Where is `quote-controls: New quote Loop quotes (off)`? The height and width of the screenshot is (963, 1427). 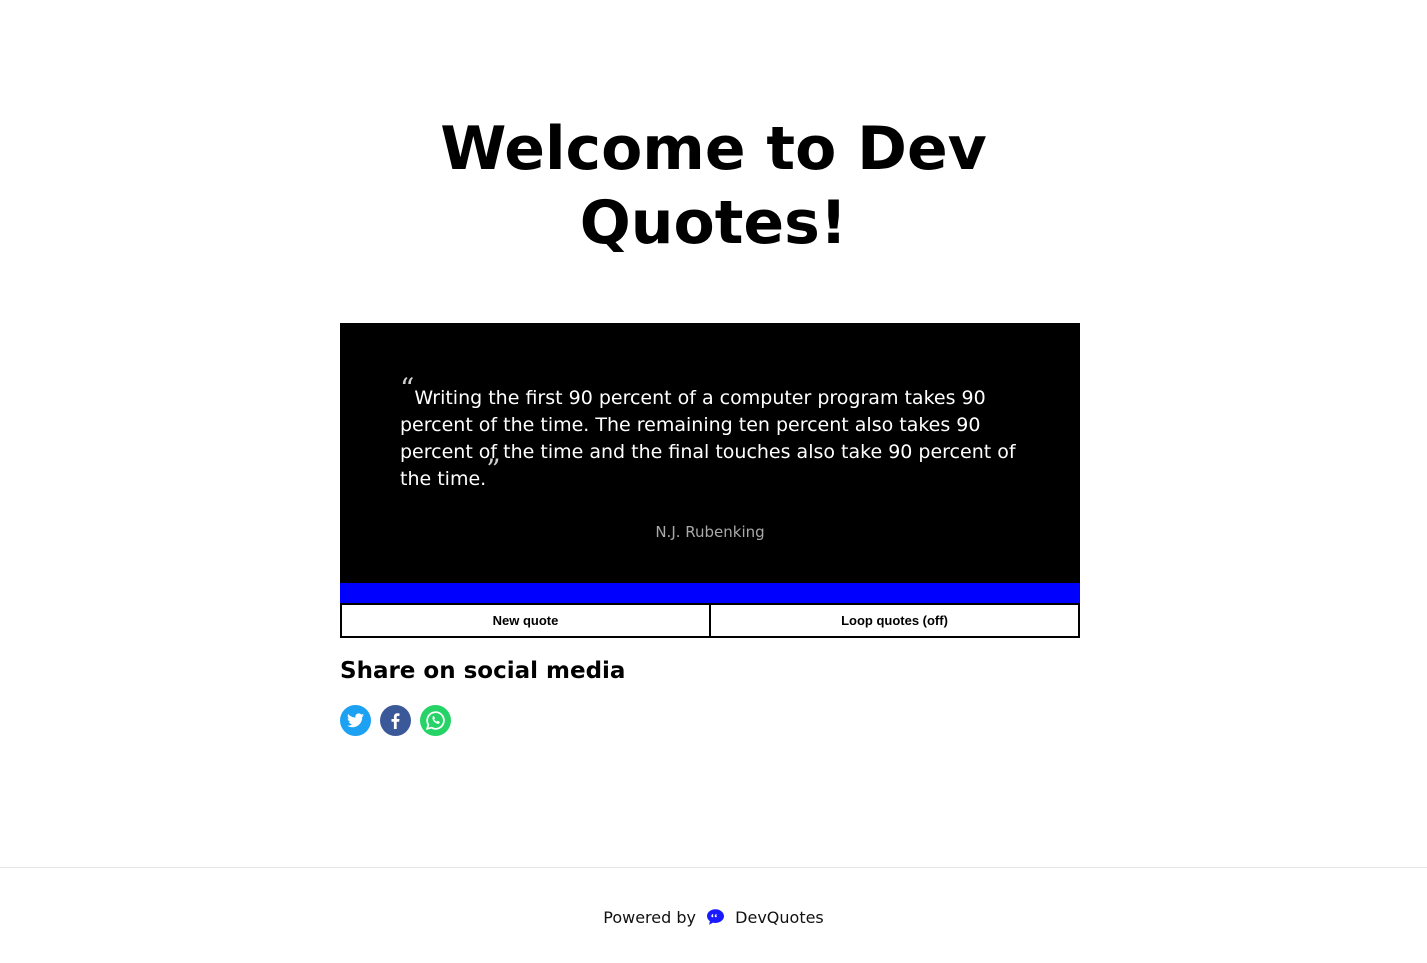 quote-controls: New quote Loop quotes (off) is located at coordinates (710, 620).